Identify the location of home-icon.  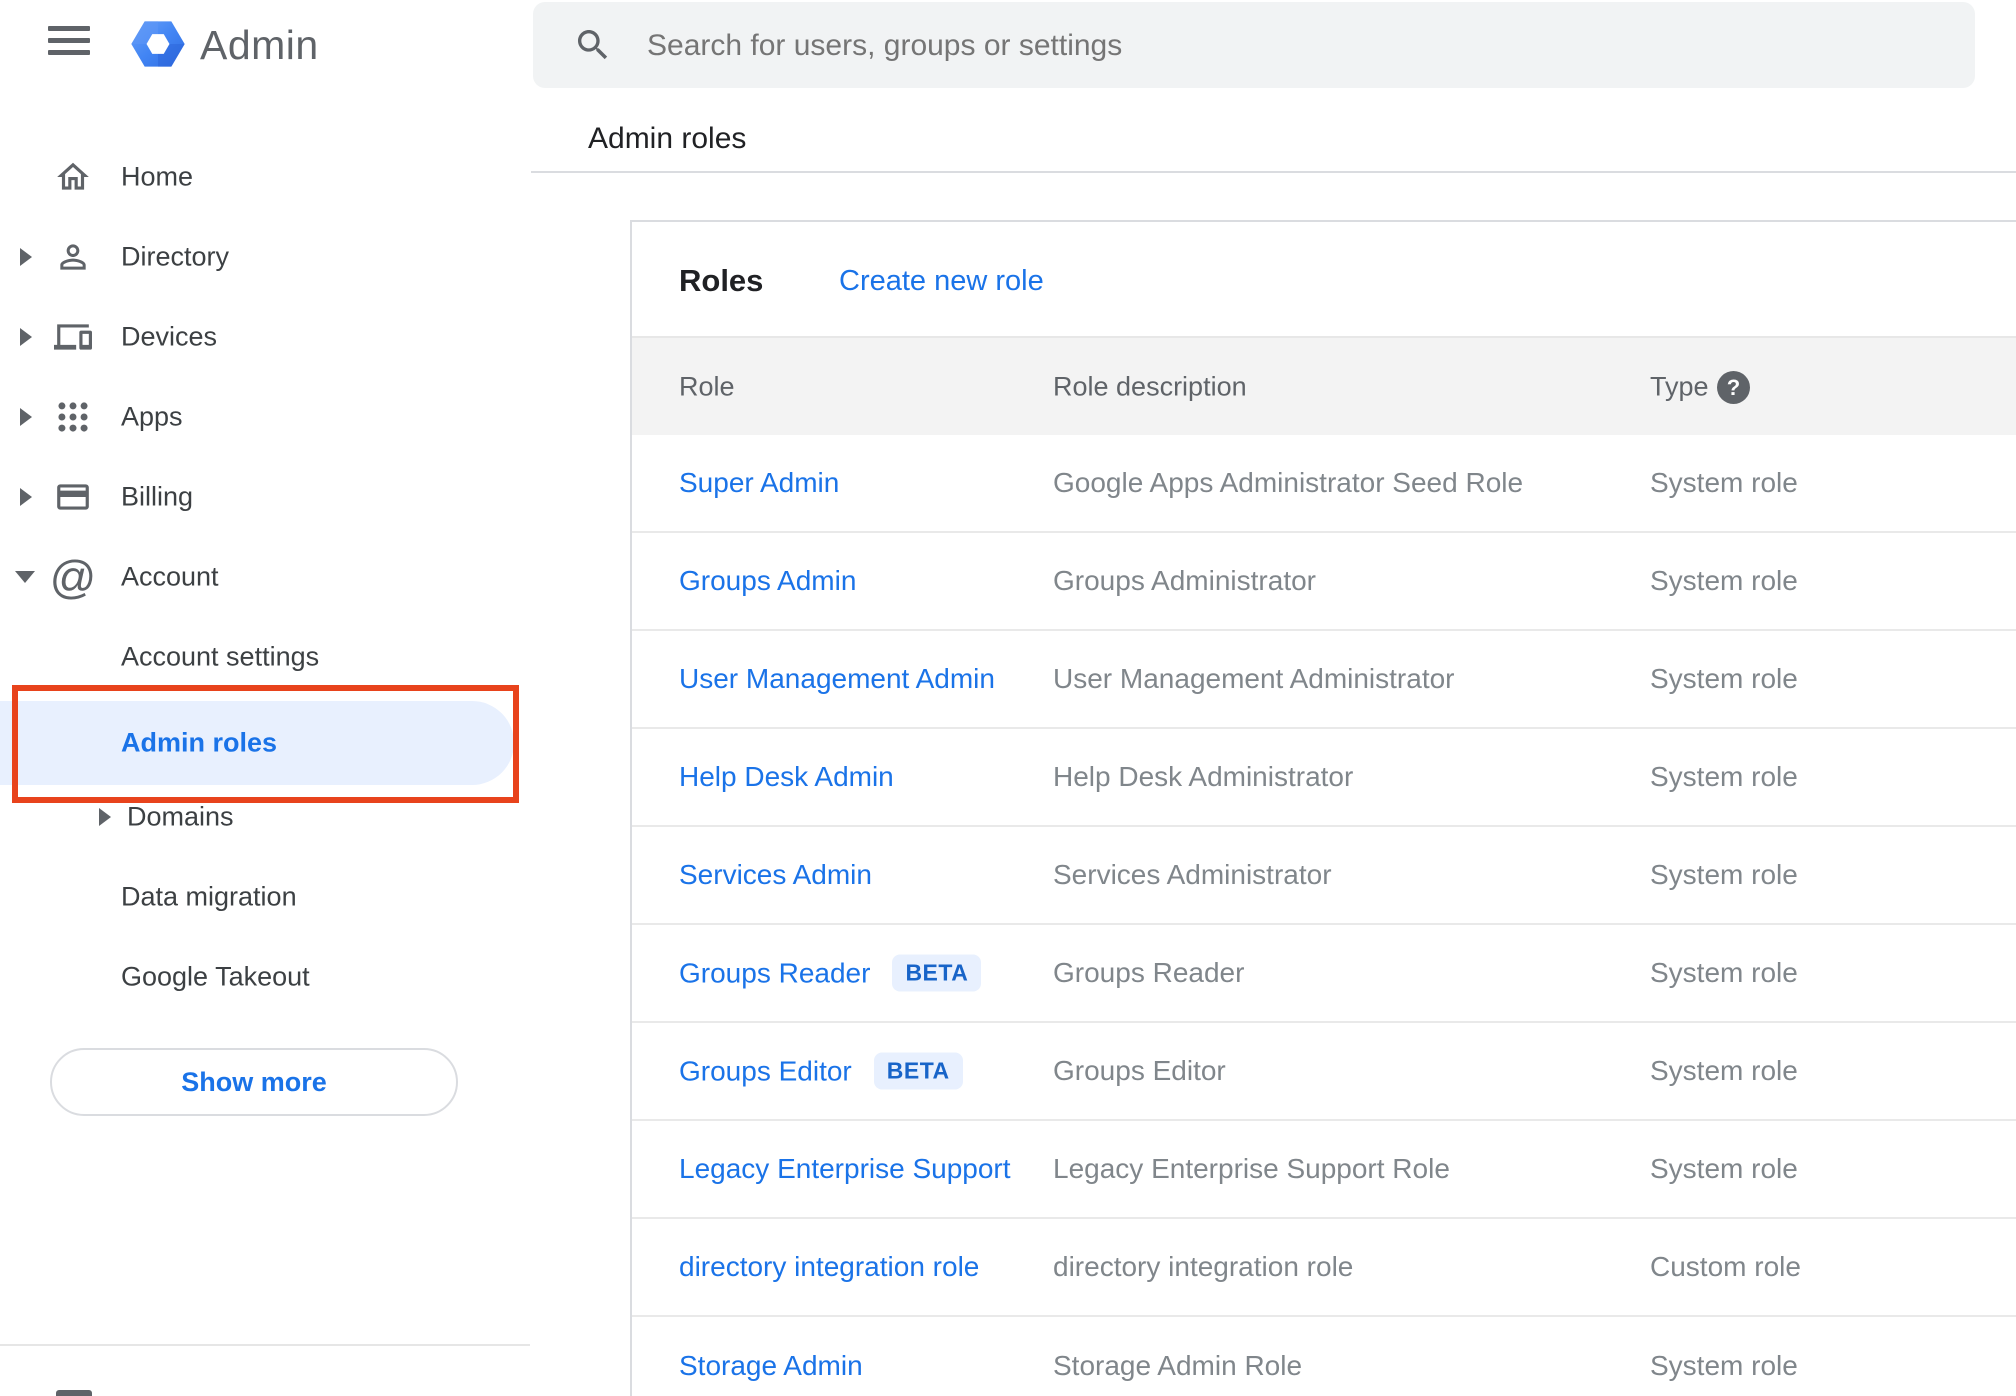
(73, 177).